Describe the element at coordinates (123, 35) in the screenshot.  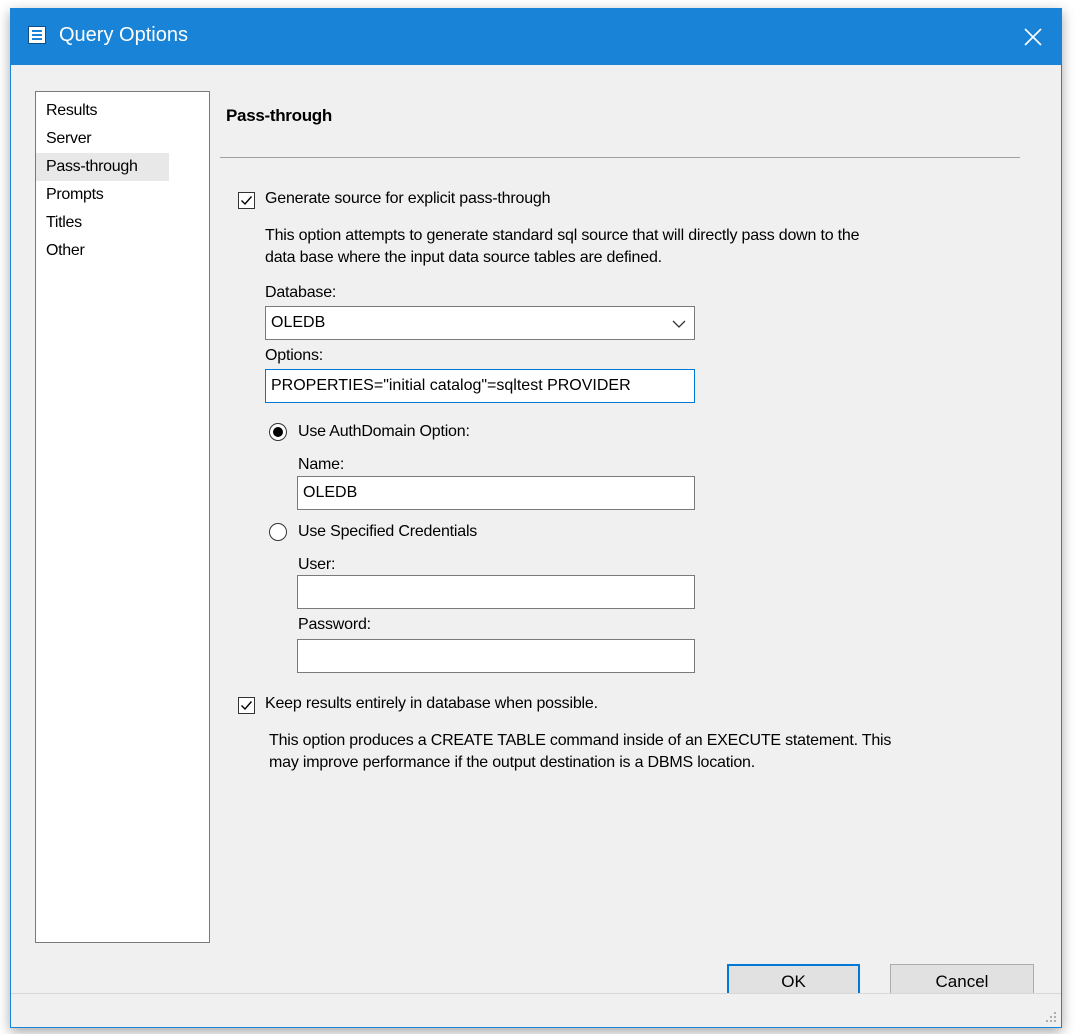
I see `window-title: Query Options` at that location.